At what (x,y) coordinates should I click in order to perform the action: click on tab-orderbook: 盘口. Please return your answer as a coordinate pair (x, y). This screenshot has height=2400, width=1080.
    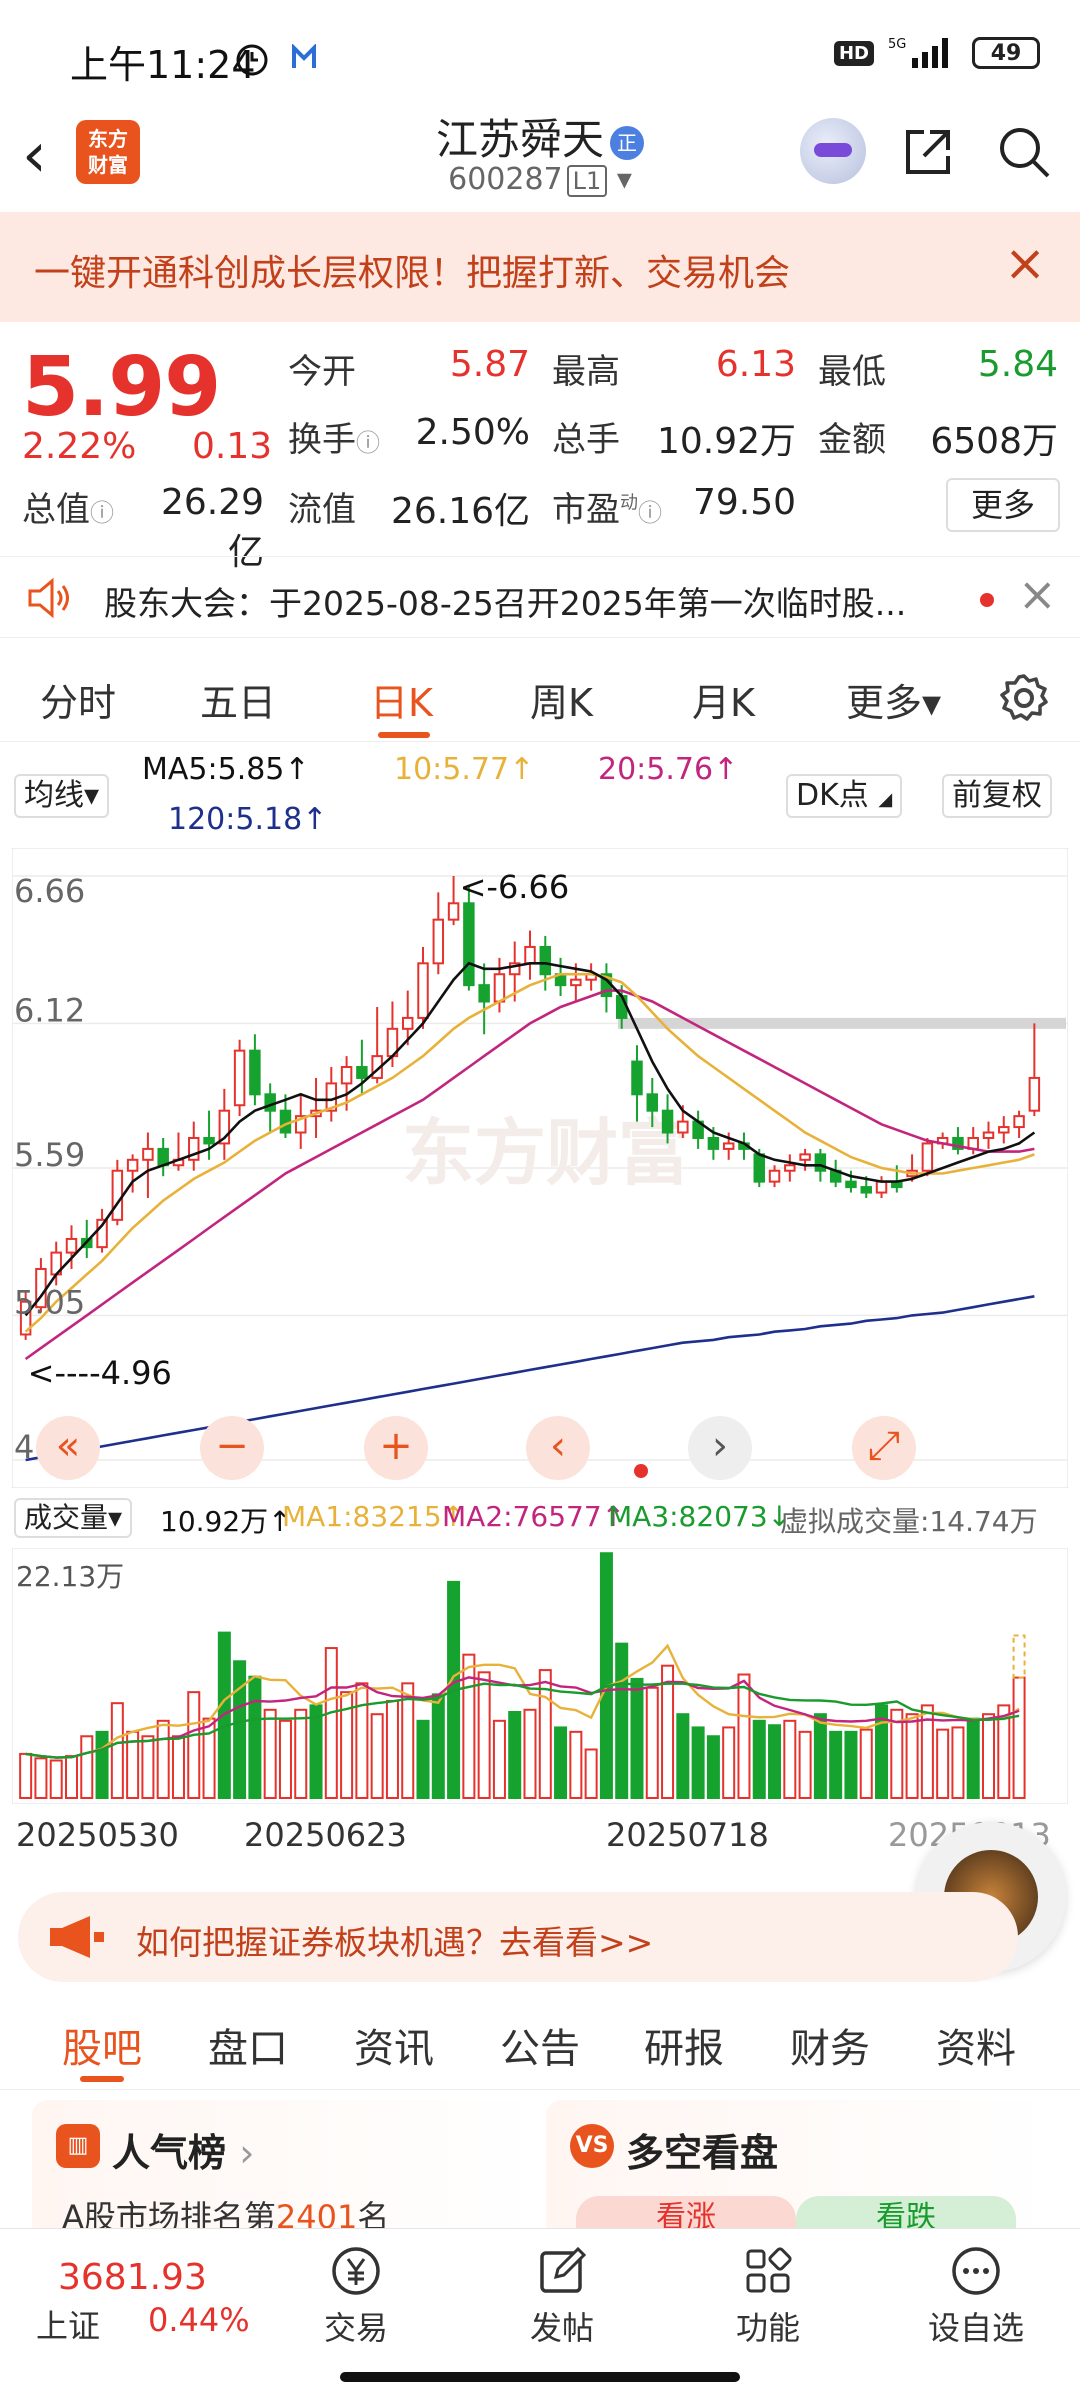
    Looking at the image, I should click on (248, 2045).